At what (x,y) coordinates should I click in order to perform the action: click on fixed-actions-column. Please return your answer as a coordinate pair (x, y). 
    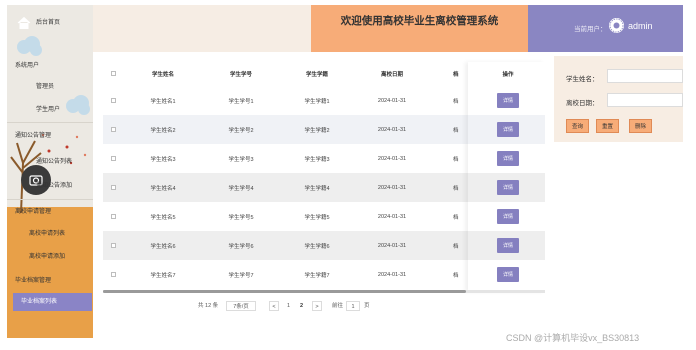
    Looking at the image, I should click on (506, 177).